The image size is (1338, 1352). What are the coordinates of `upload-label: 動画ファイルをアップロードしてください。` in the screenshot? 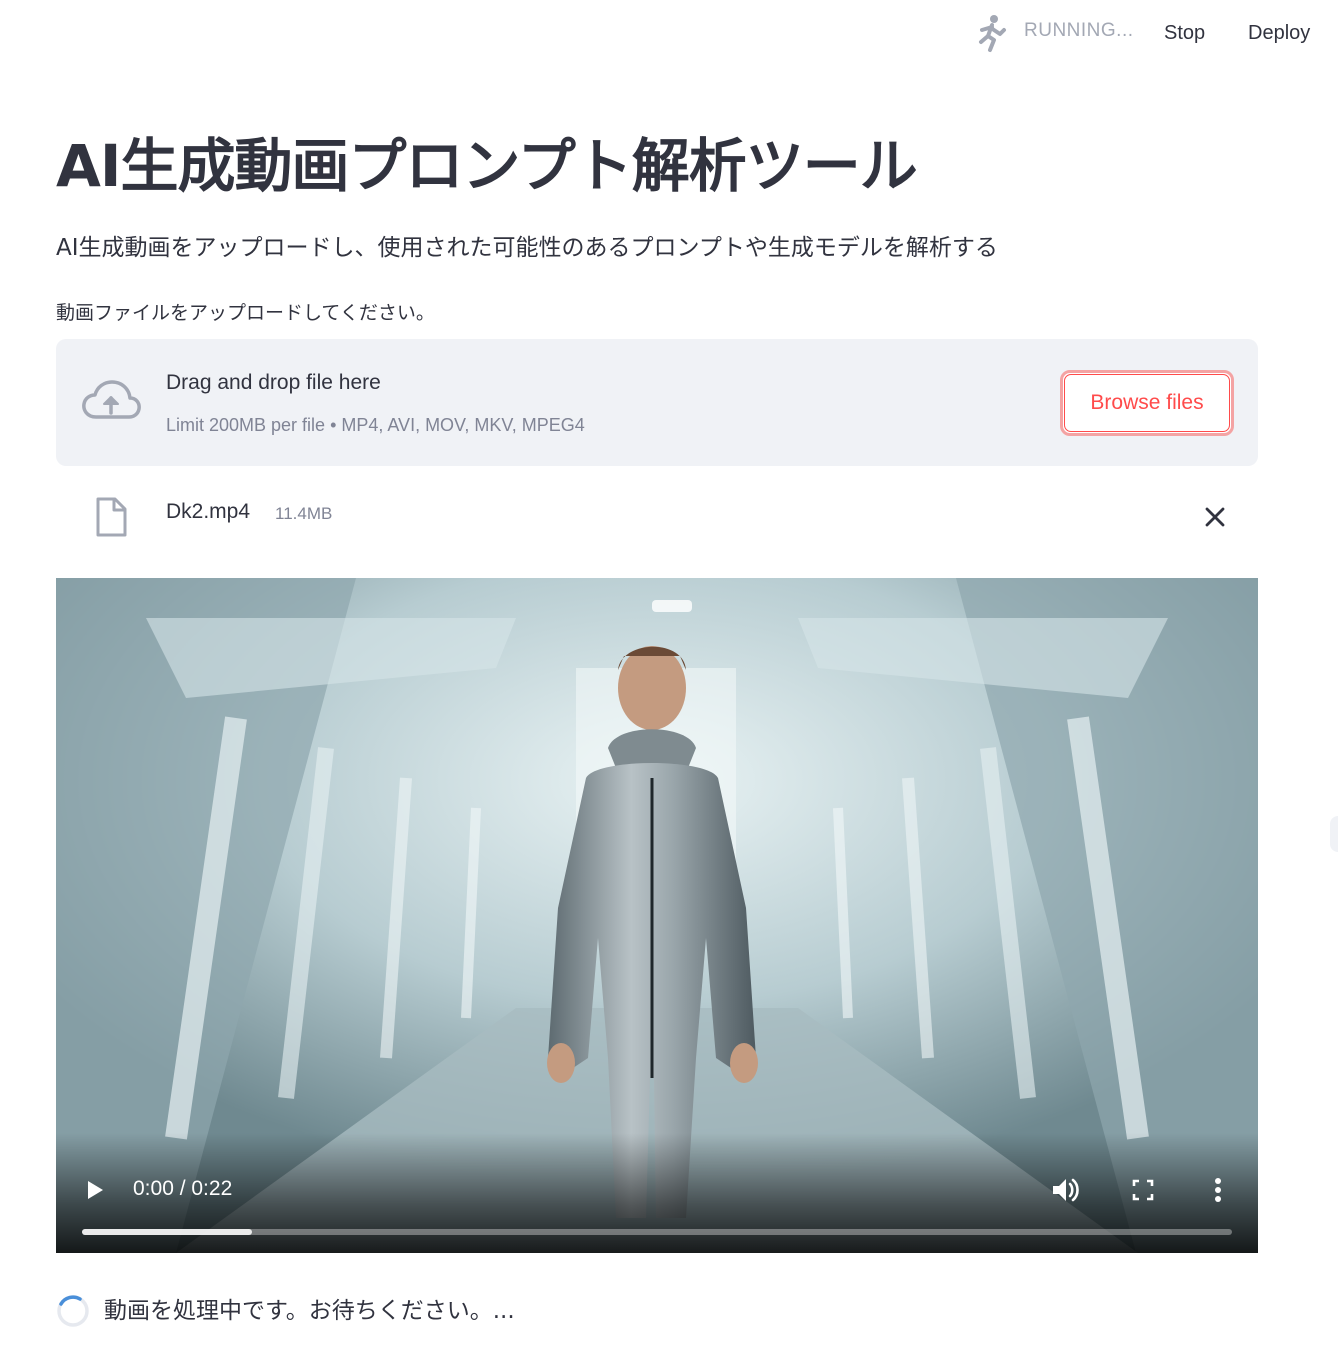 It's located at (245, 313).